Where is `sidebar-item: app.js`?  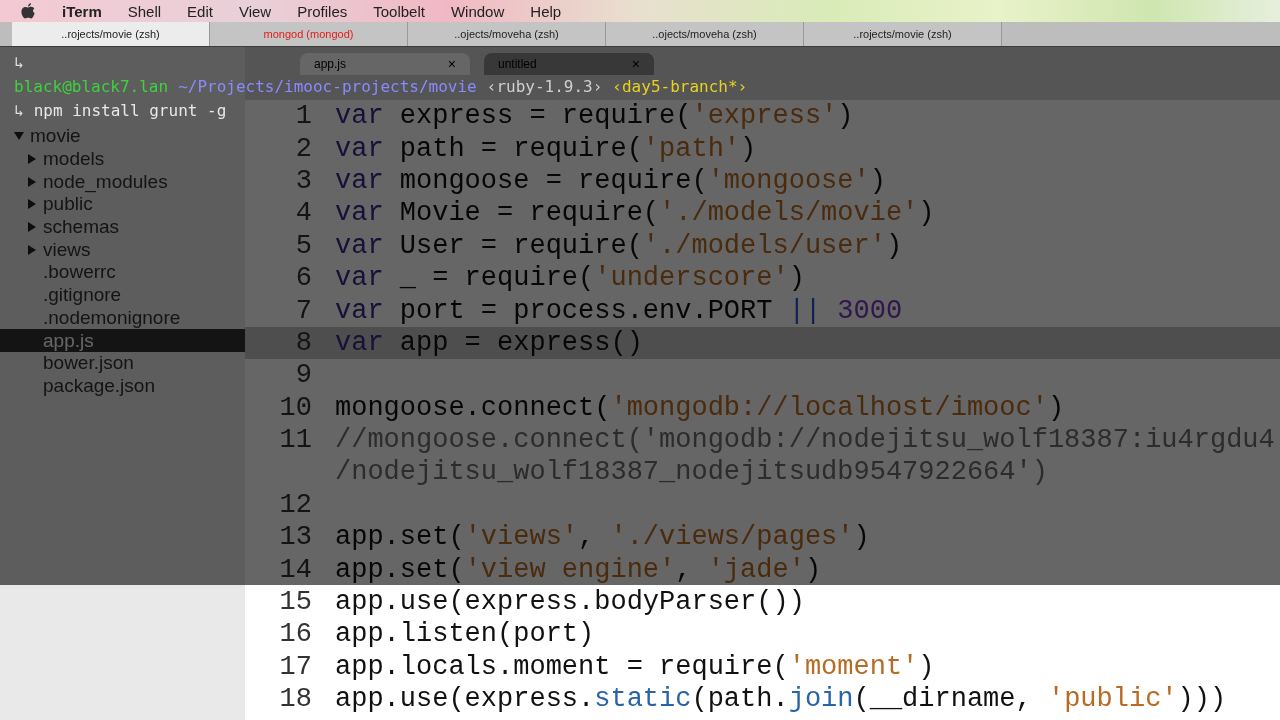
sidebar-item: app.js is located at coordinates (122, 340).